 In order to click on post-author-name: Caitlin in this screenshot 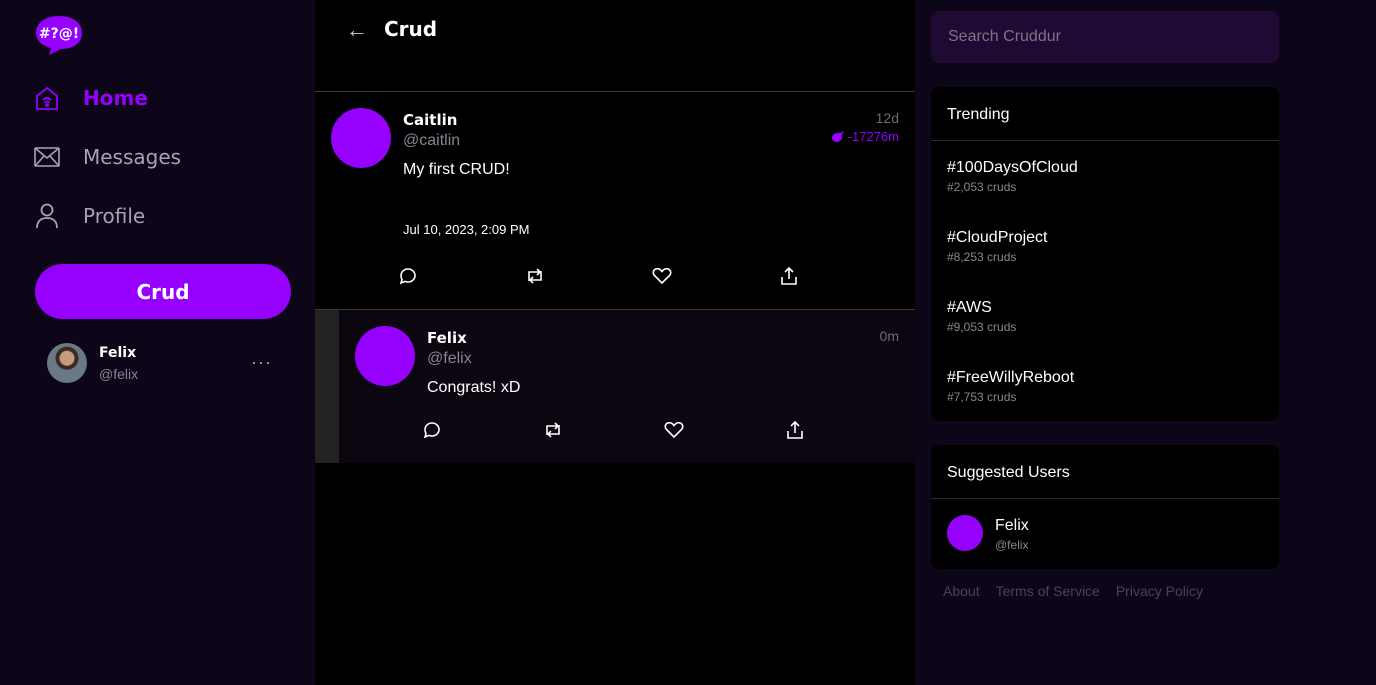, I will do `click(430, 120)`.